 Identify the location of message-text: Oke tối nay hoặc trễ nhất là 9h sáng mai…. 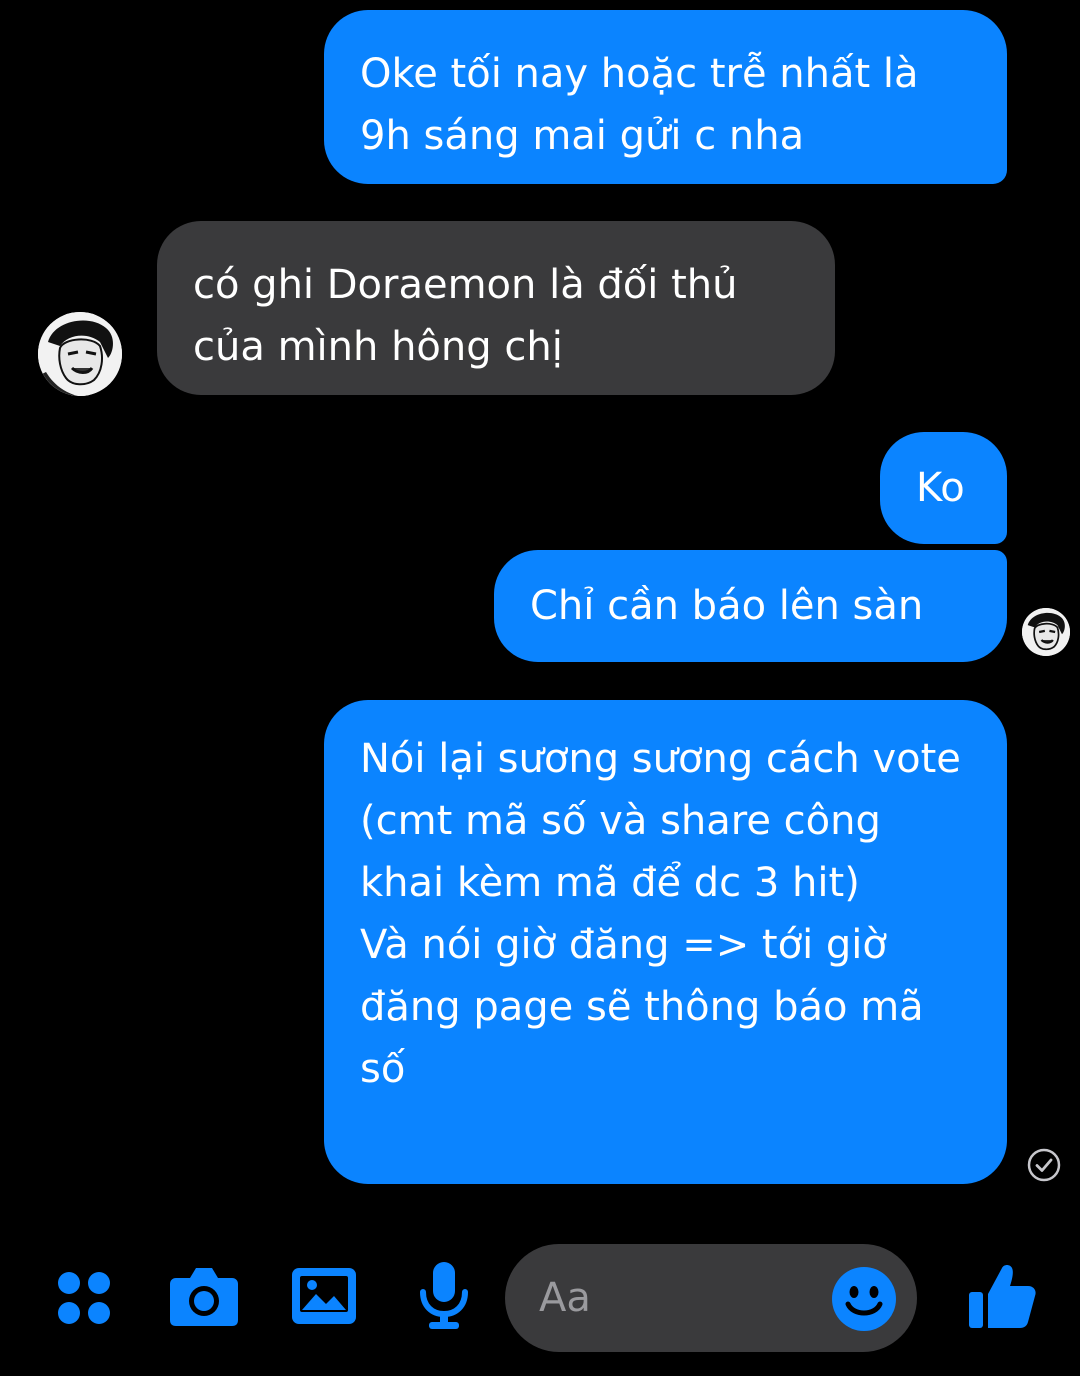
(639, 105).